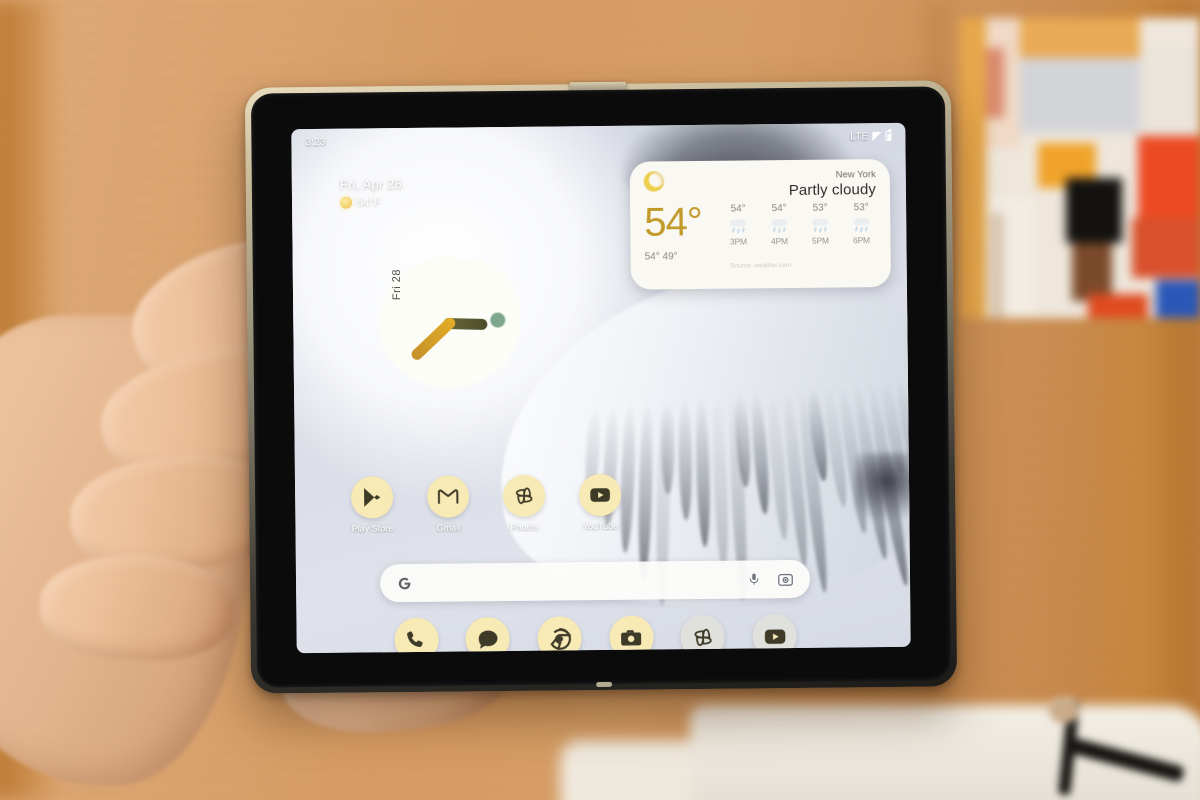  What do you see at coordinates (448, 496) in the screenshot?
I see `gmail-icon` at bounding box center [448, 496].